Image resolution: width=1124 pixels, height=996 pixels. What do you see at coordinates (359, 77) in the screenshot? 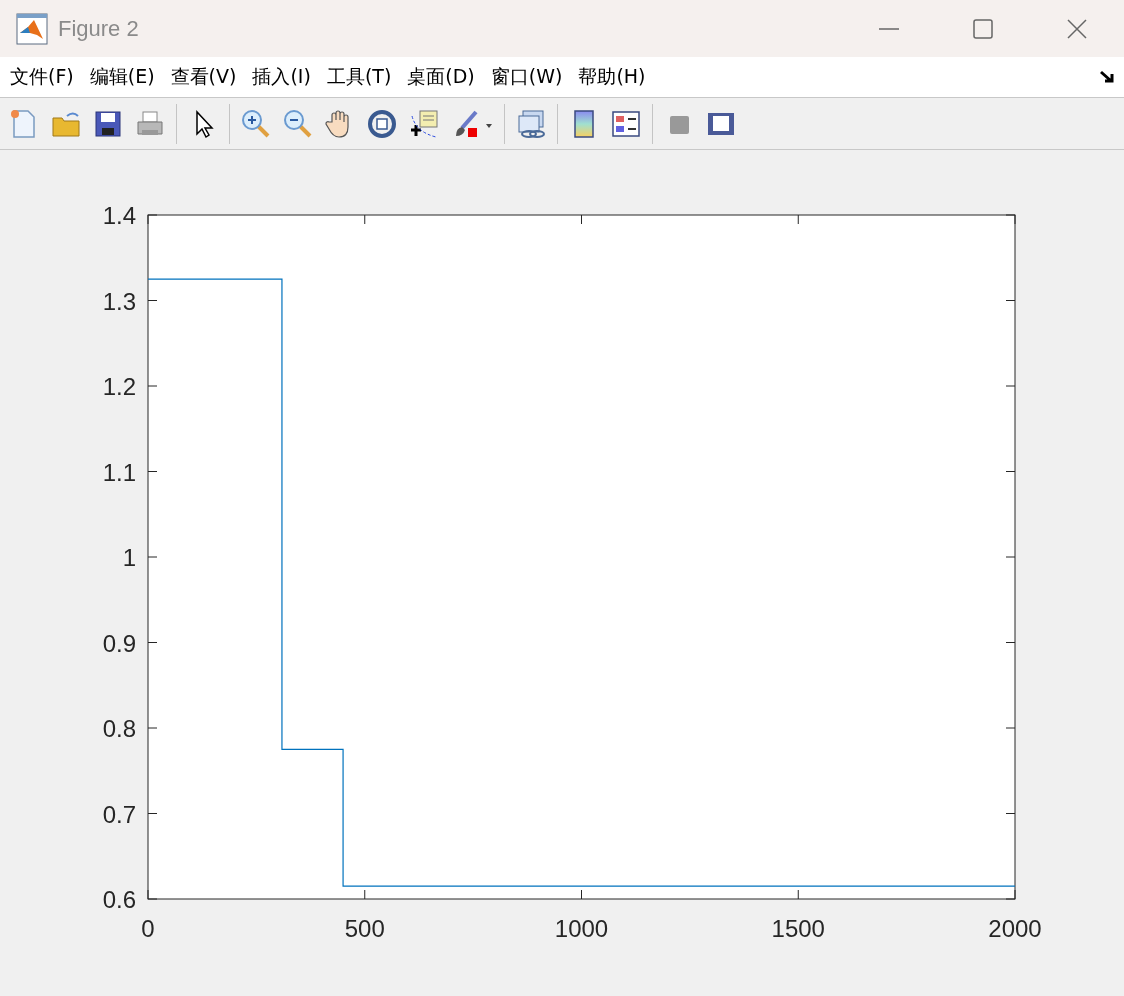
I see `menu-item: 工具(T)` at bounding box center [359, 77].